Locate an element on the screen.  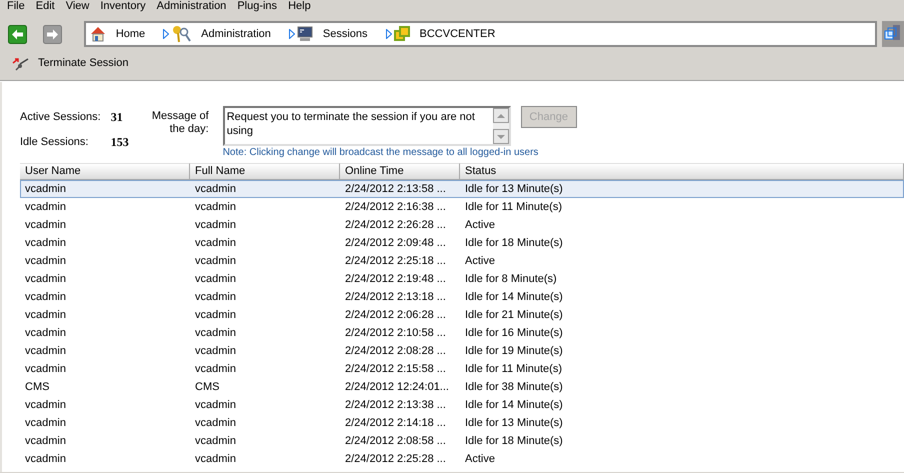
idle-sessions-count: 153 is located at coordinates (119, 142).